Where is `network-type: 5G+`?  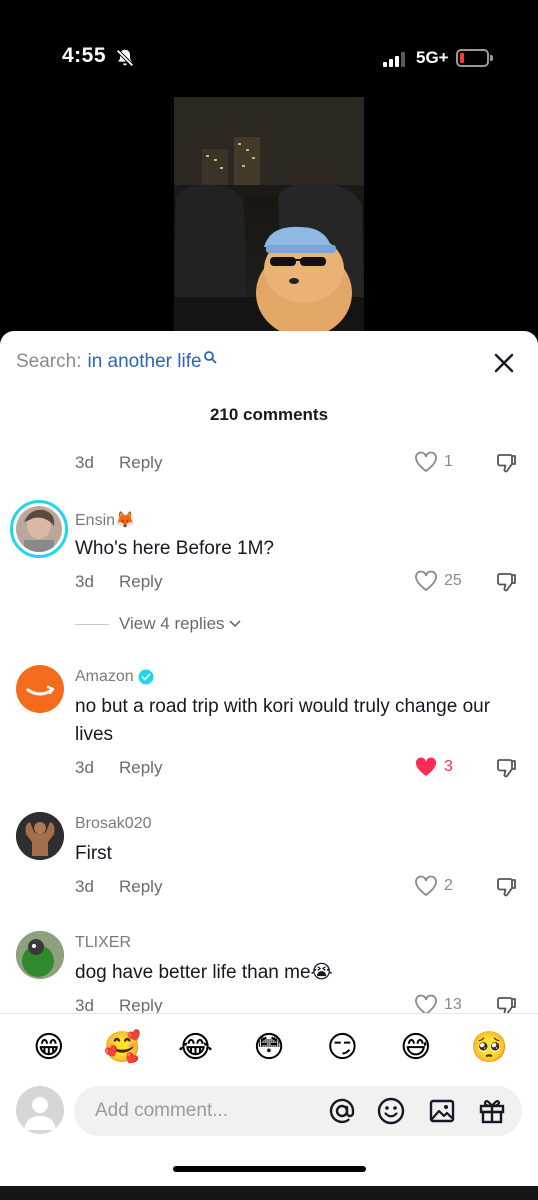
network-type: 5G+ is located at coordinates (432, 57).